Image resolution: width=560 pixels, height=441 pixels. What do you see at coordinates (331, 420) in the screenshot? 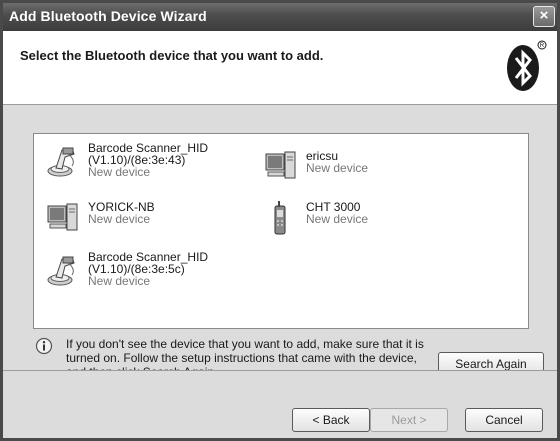
I see `back-button: < Back` at bounding box center [331, 420].